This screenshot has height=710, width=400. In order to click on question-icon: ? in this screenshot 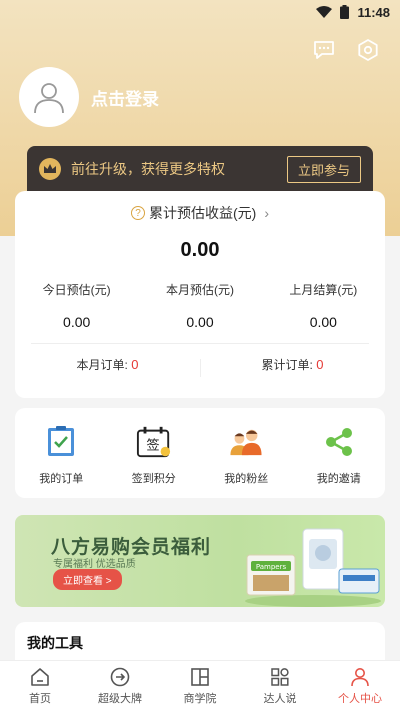, I will do `click(138, 213)`.